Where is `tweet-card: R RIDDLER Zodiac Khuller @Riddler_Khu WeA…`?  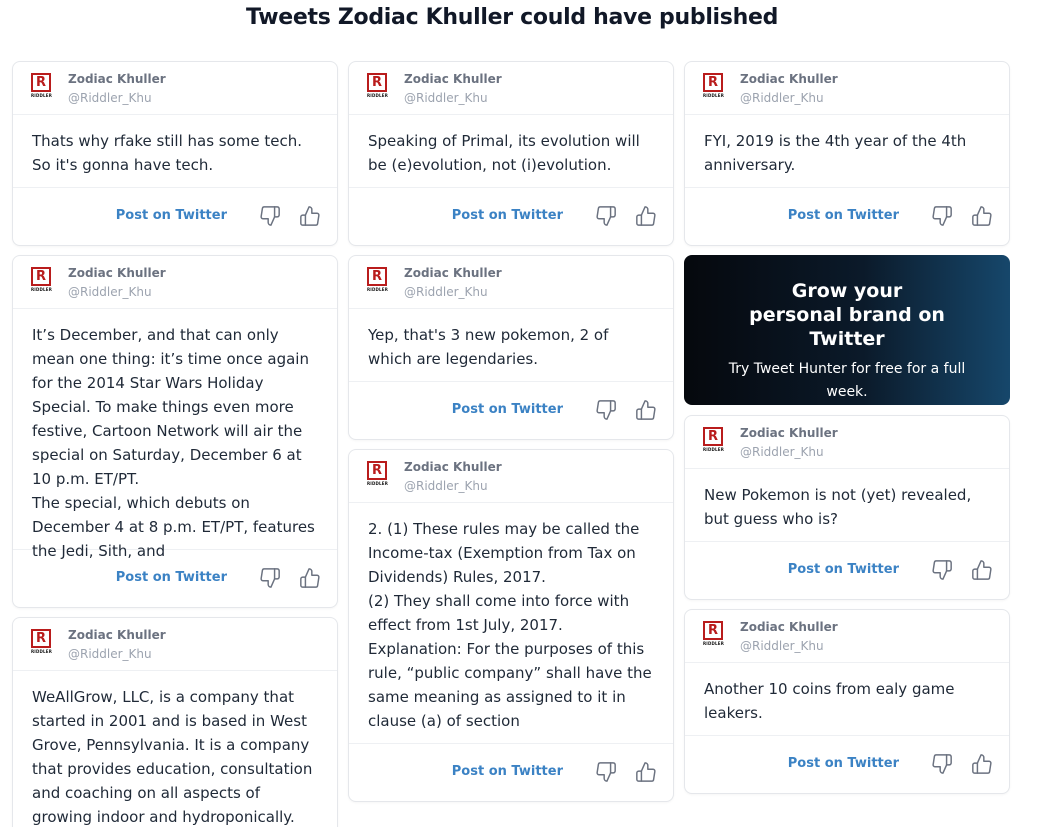
tweet-card: R RIDDLER Zodiac Khuller @Riddler_Khu WeA… is located at coordinates (175, 722).